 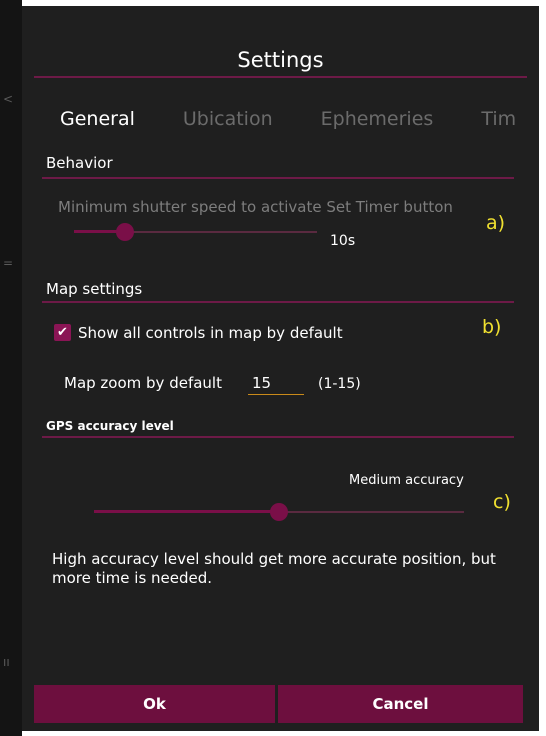 I want to click on background-glyph: <, so click(x=8, y=99).